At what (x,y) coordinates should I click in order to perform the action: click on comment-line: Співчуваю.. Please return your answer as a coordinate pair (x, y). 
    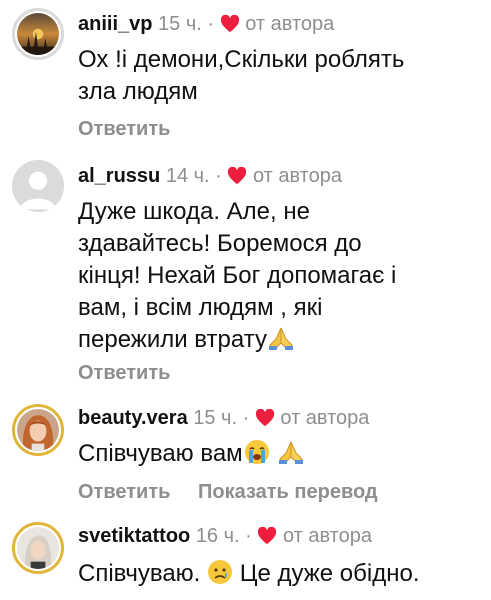
    Looking at the image, I should click on (139, 573).